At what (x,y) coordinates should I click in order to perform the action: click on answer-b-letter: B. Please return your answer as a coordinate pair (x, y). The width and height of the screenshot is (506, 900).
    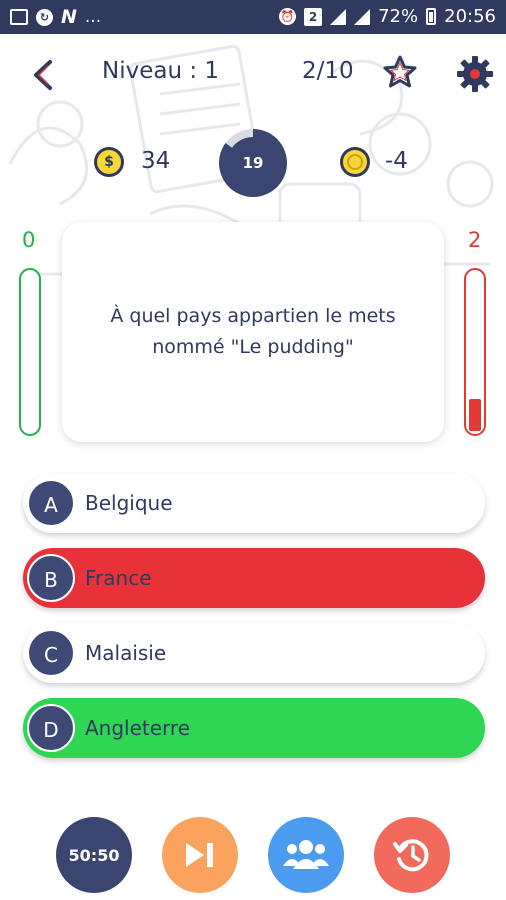
    Looking at the image, I should click on (51, 578).